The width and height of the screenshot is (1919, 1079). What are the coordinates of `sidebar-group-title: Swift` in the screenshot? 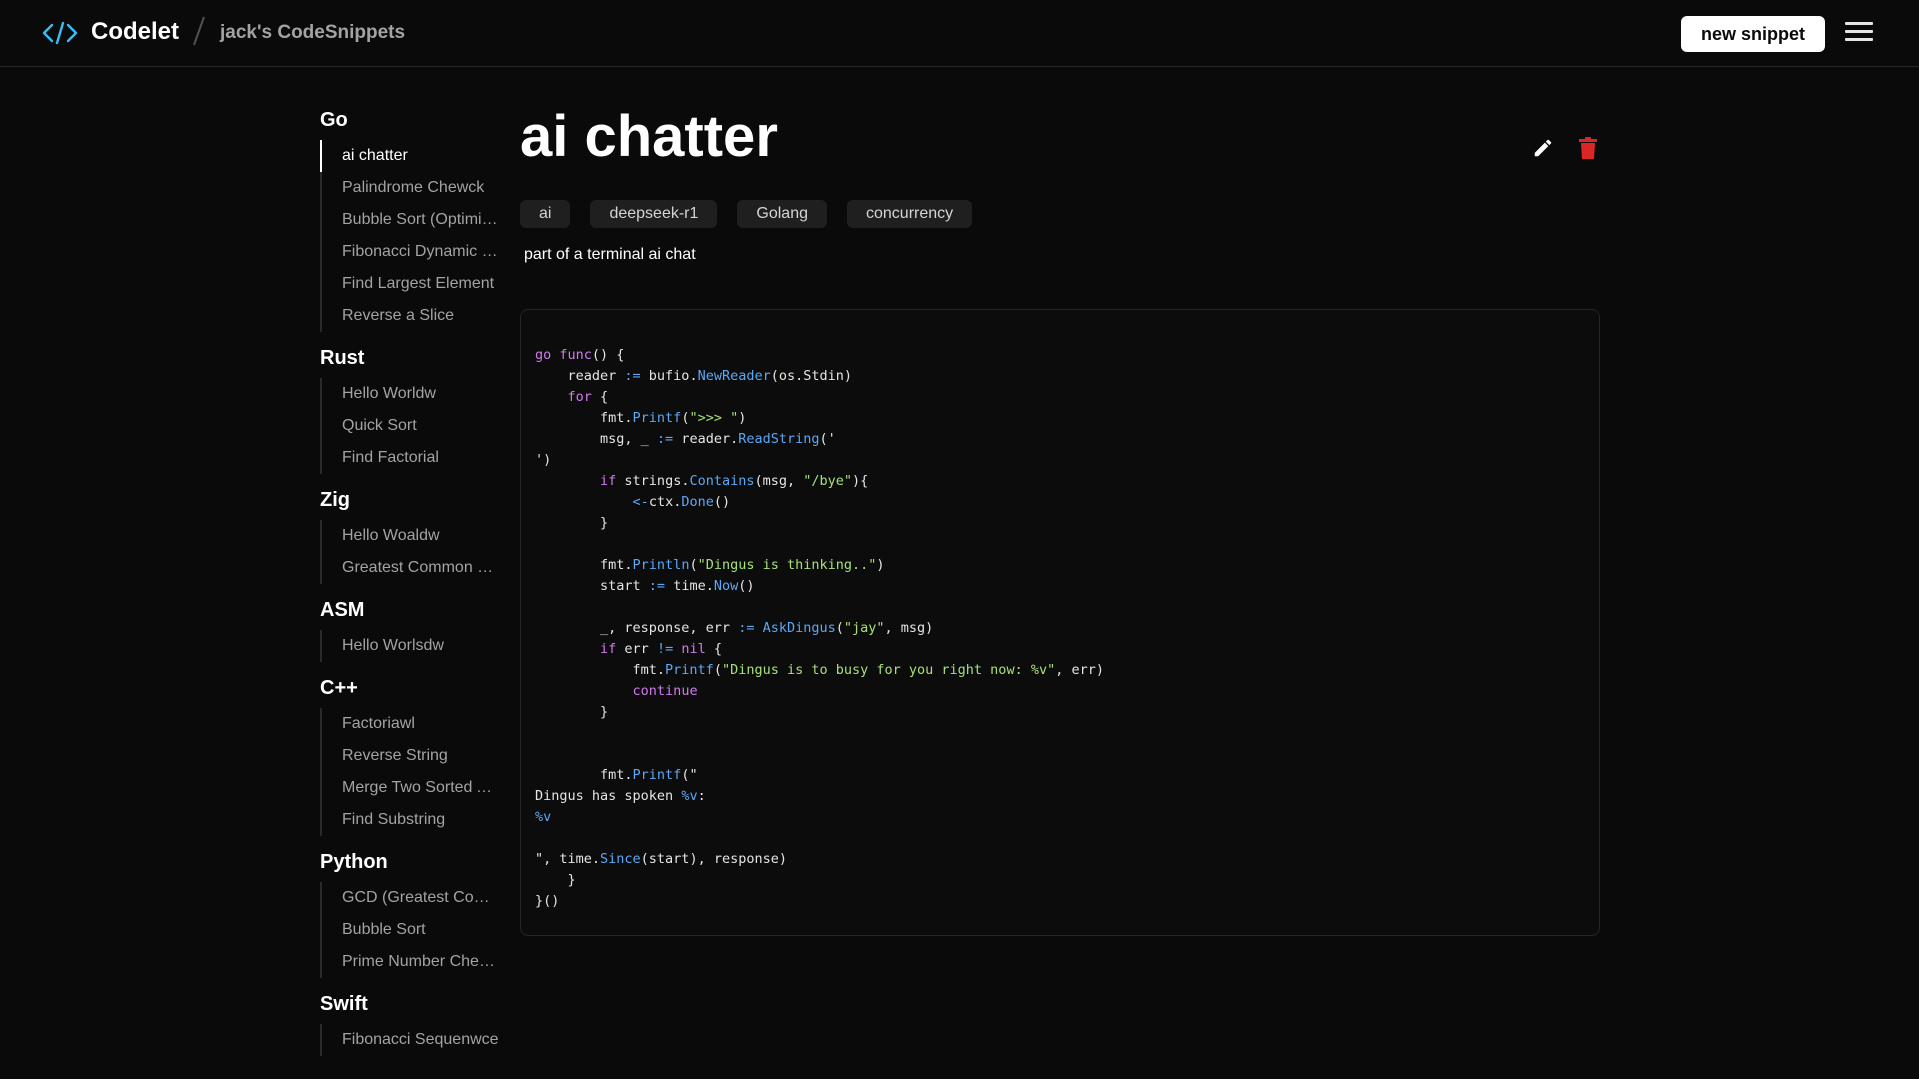 It's located at (344, 1004).